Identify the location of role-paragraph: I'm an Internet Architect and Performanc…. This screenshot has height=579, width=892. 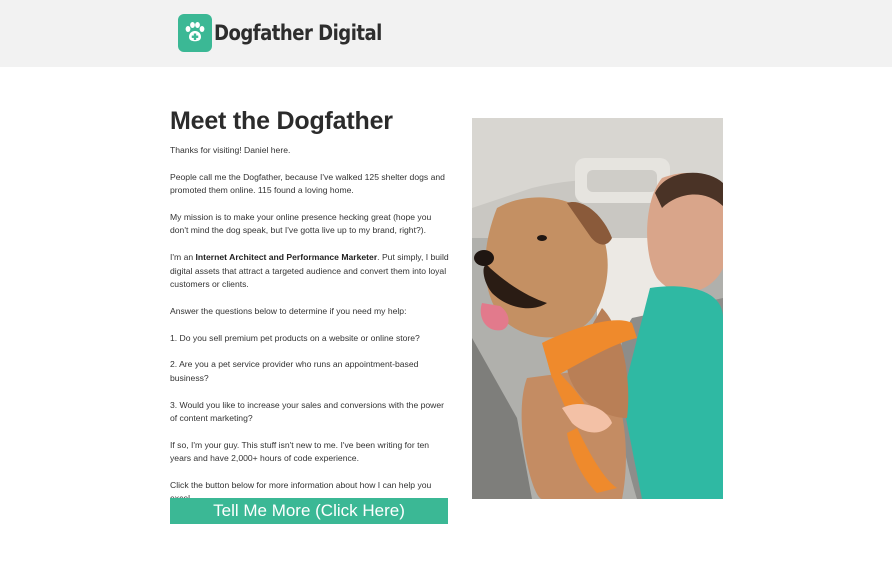
(311, 271).